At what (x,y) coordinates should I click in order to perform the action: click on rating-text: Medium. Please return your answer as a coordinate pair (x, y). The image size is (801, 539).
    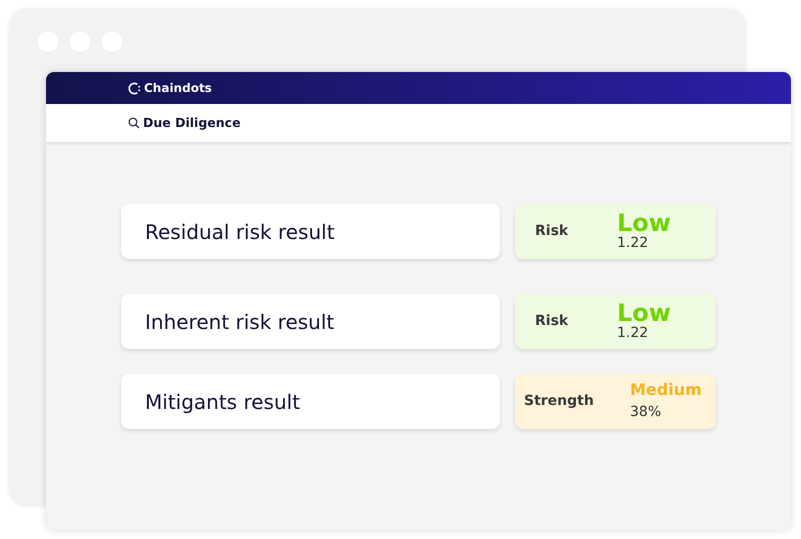
    Looking at the image, I should click on (666, 390).